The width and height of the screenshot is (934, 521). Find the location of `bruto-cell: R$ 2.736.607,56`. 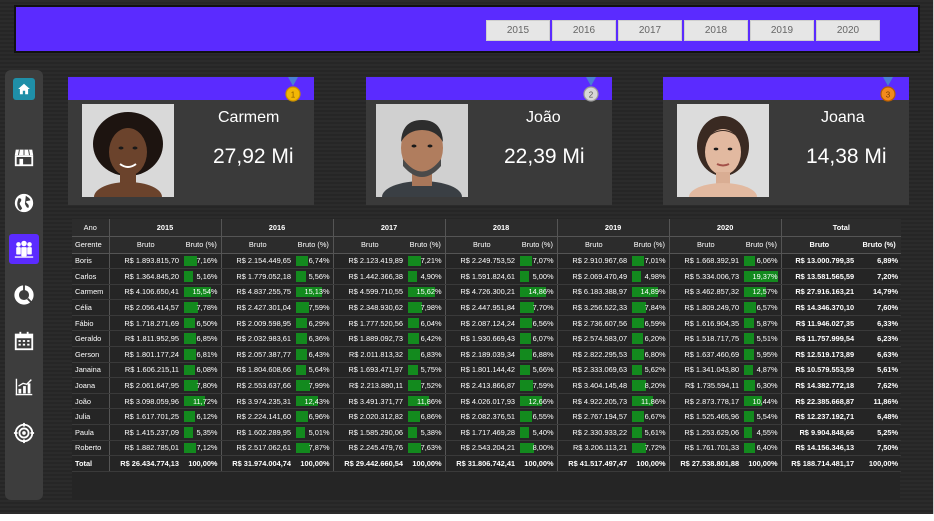

bruto-cell: R$ 2.736.607,56 is located at coordinates (593, 323).